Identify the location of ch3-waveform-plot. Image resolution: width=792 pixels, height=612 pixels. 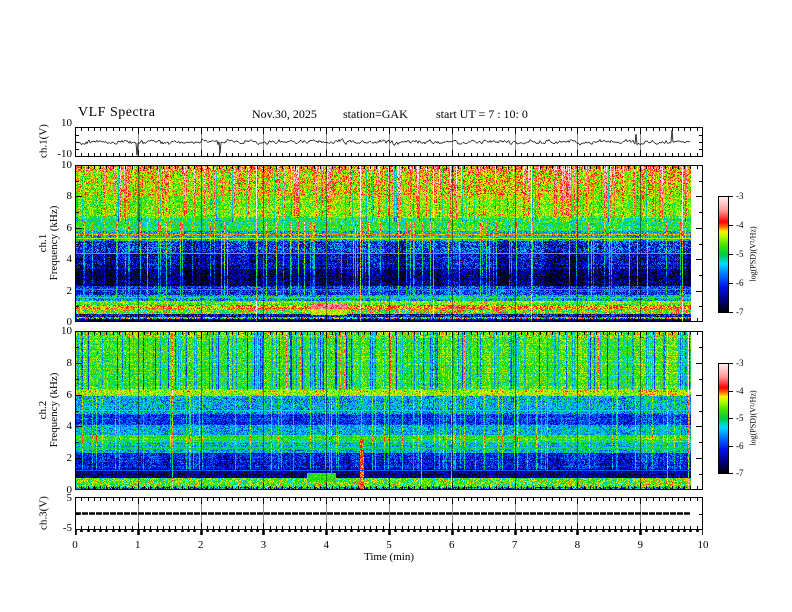
(389, 517).